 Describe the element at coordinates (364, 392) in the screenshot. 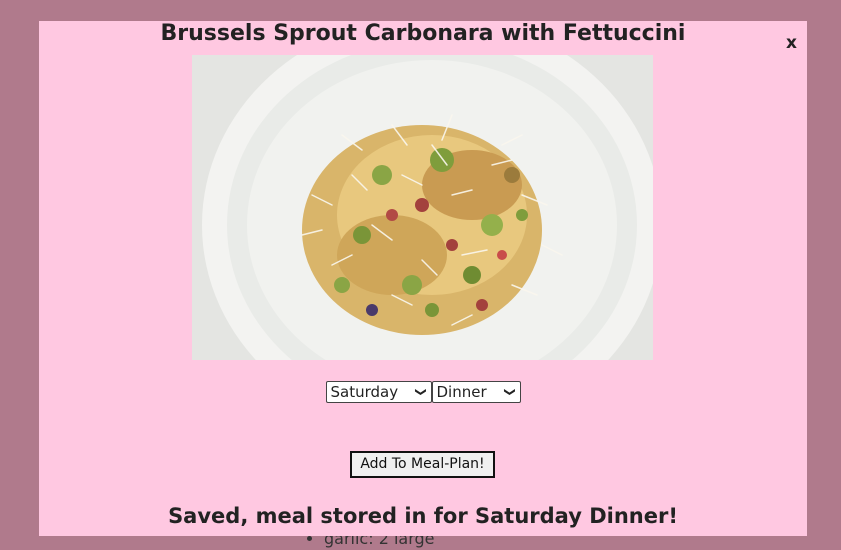

I see `day-select-value: Saturday` at that location.